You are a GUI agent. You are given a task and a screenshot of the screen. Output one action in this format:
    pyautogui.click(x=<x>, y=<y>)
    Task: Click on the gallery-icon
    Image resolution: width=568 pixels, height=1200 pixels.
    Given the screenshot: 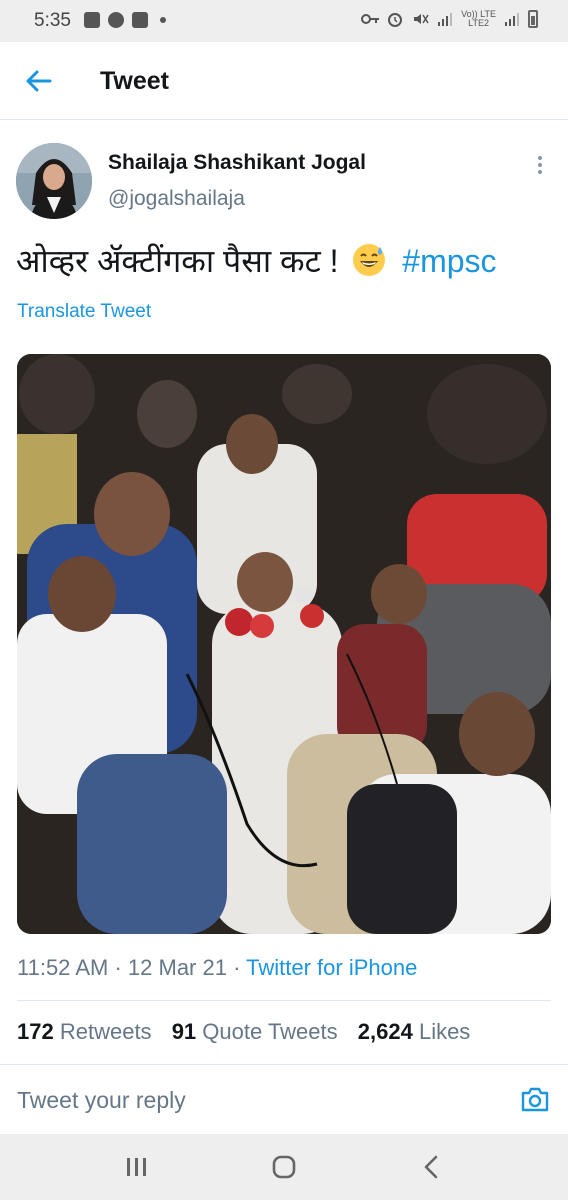 What is the action you would take?
    pyautogui.click(x=92, y=20)
    